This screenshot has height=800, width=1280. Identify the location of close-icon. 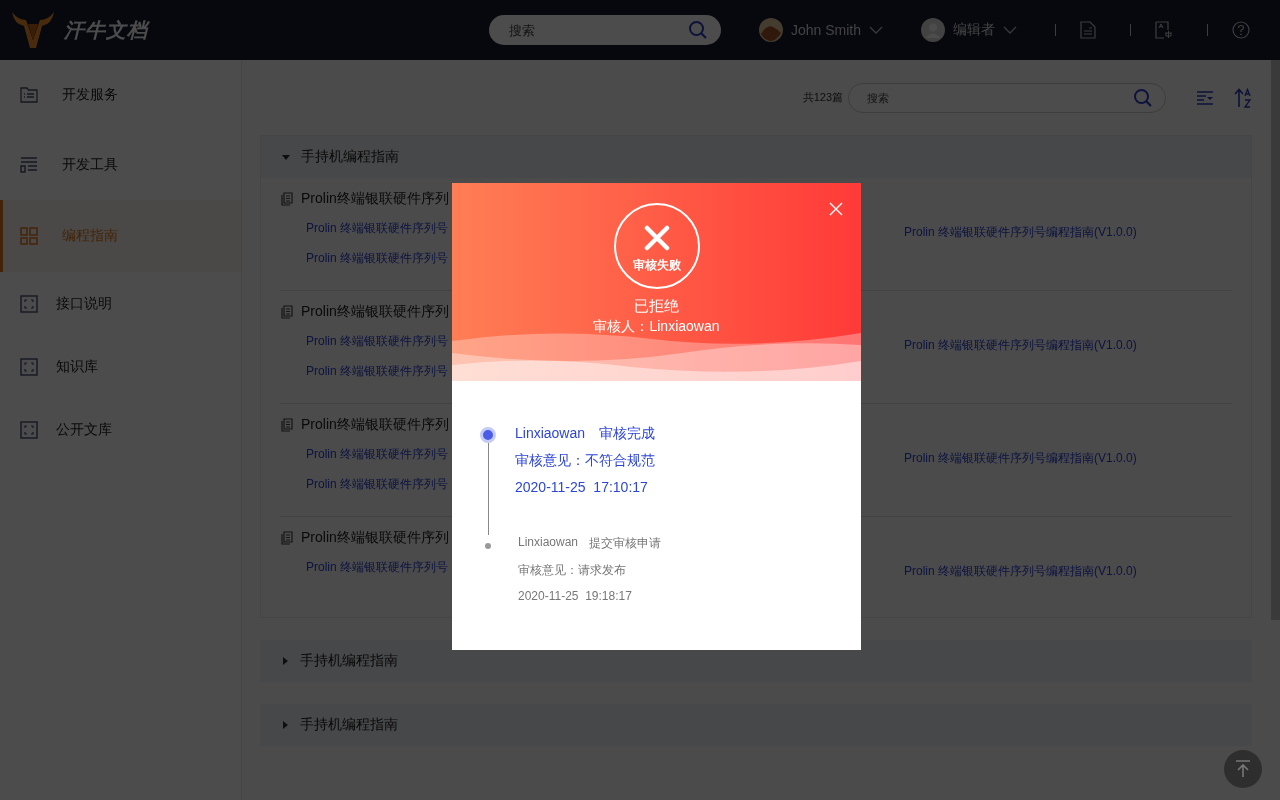
(836, 209).